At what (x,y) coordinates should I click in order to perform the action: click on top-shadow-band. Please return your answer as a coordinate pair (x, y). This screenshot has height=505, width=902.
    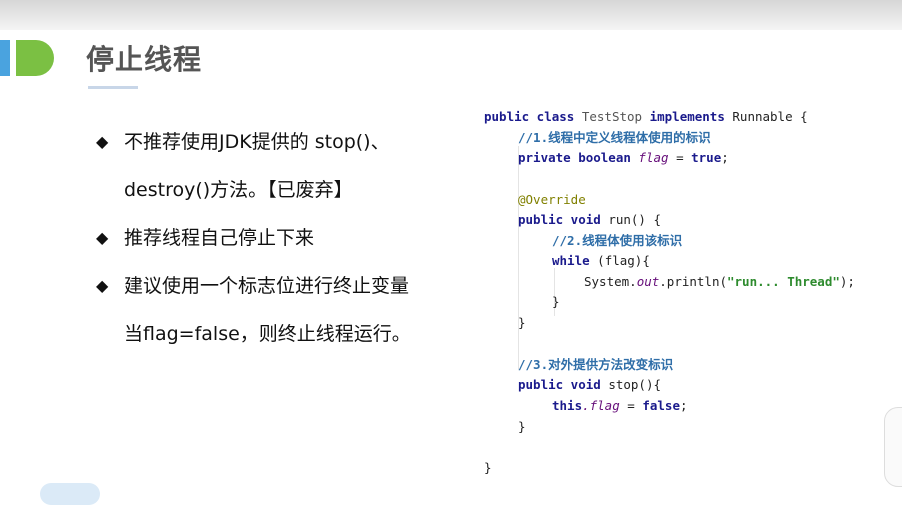
    Looking at the image, I should click on (451, 15).